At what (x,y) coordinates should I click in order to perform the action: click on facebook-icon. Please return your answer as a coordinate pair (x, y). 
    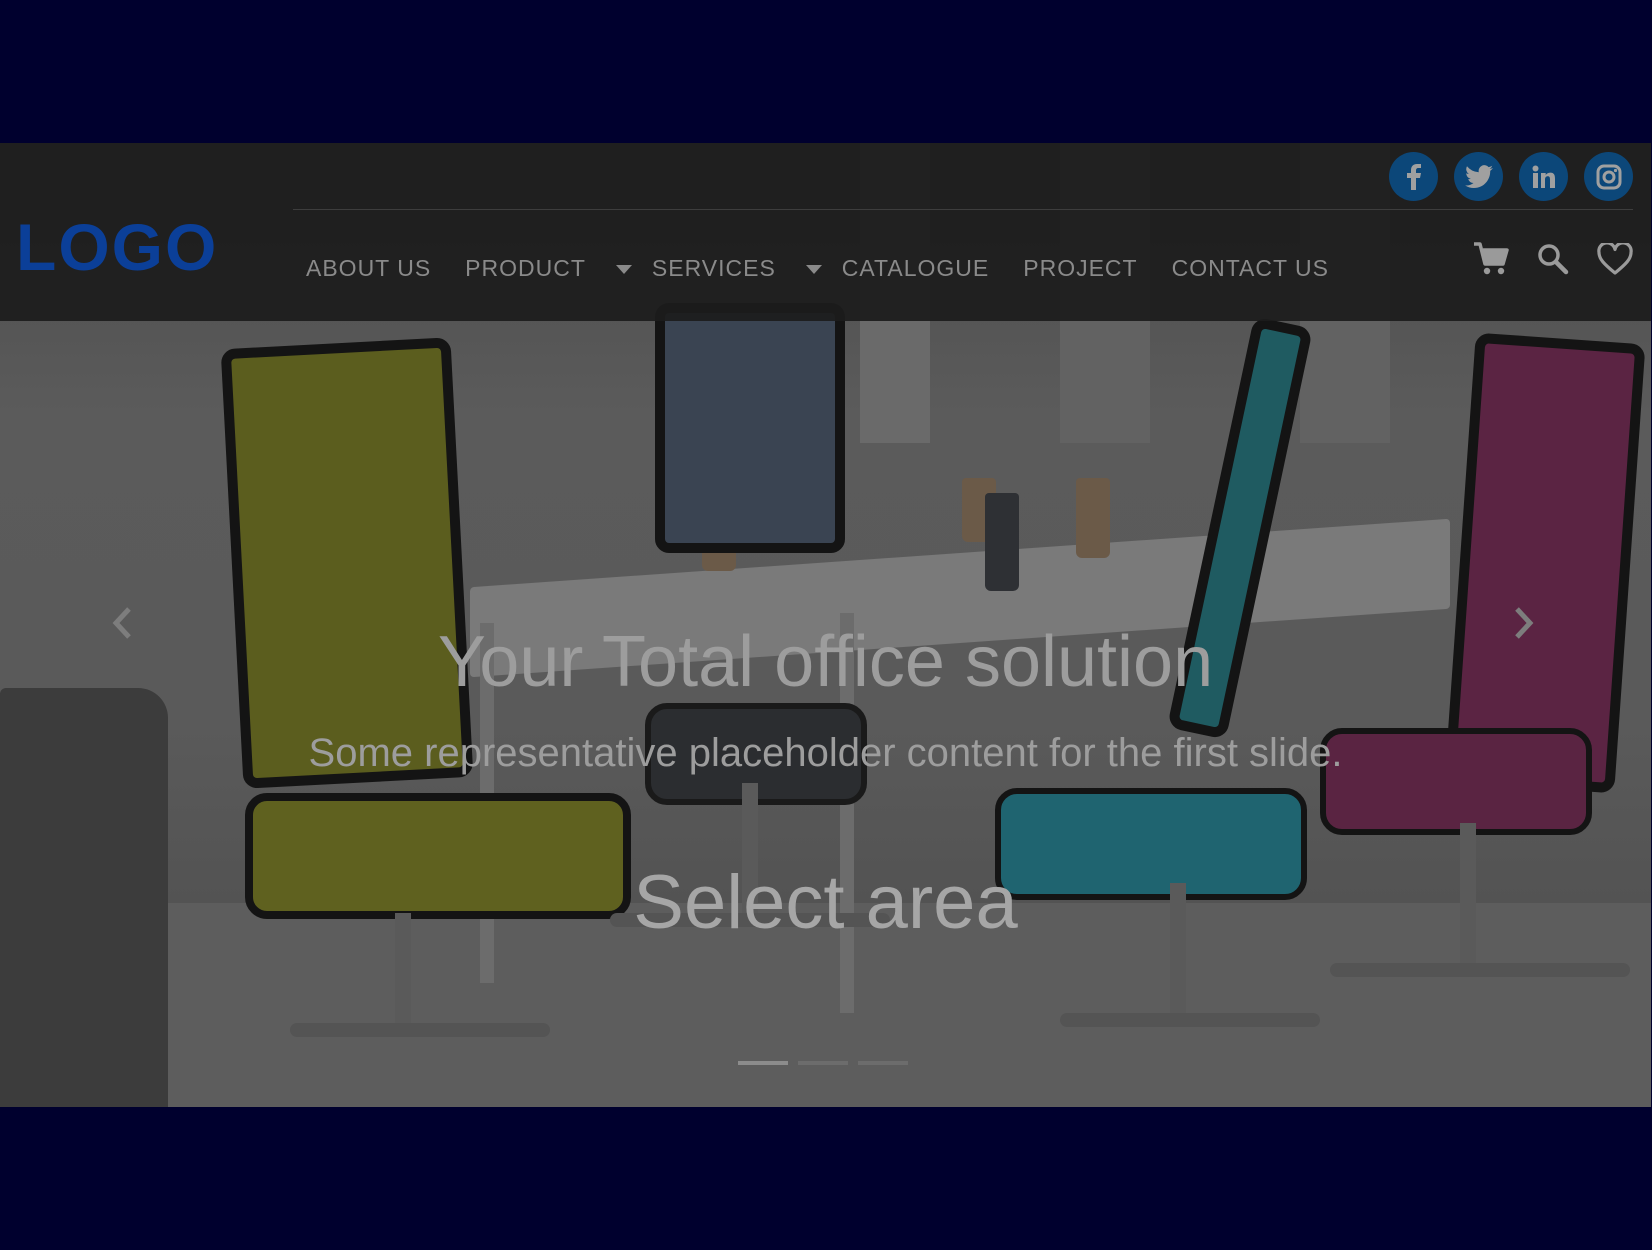
    Looking at the image, I should click on (1413, 176).